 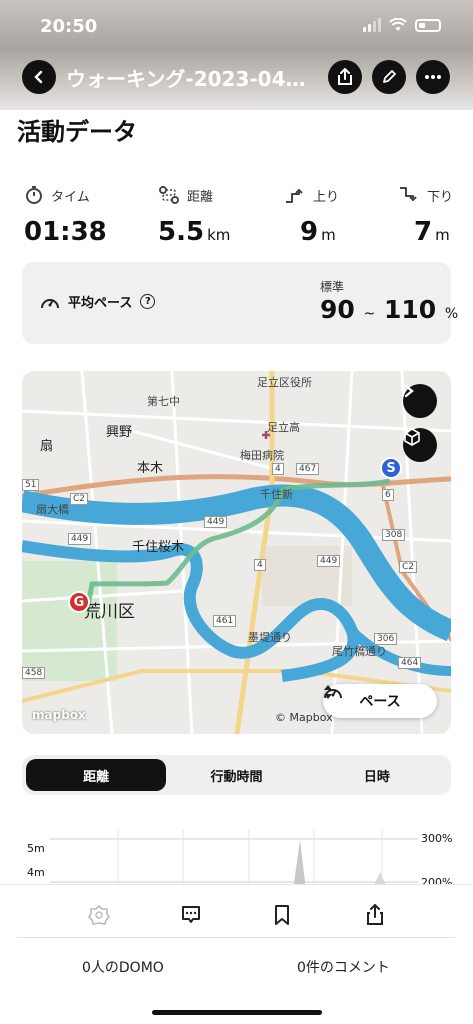 What do you see at coordinates (451, 314) in the screenshot?
I see `range-unit: %` at bounding box center [451, 314].